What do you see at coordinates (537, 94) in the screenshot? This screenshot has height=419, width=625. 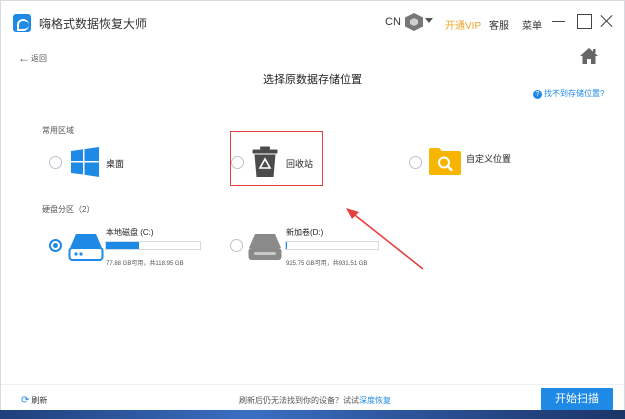 I see `help-icon: ?` at bounding box center [537, 94].